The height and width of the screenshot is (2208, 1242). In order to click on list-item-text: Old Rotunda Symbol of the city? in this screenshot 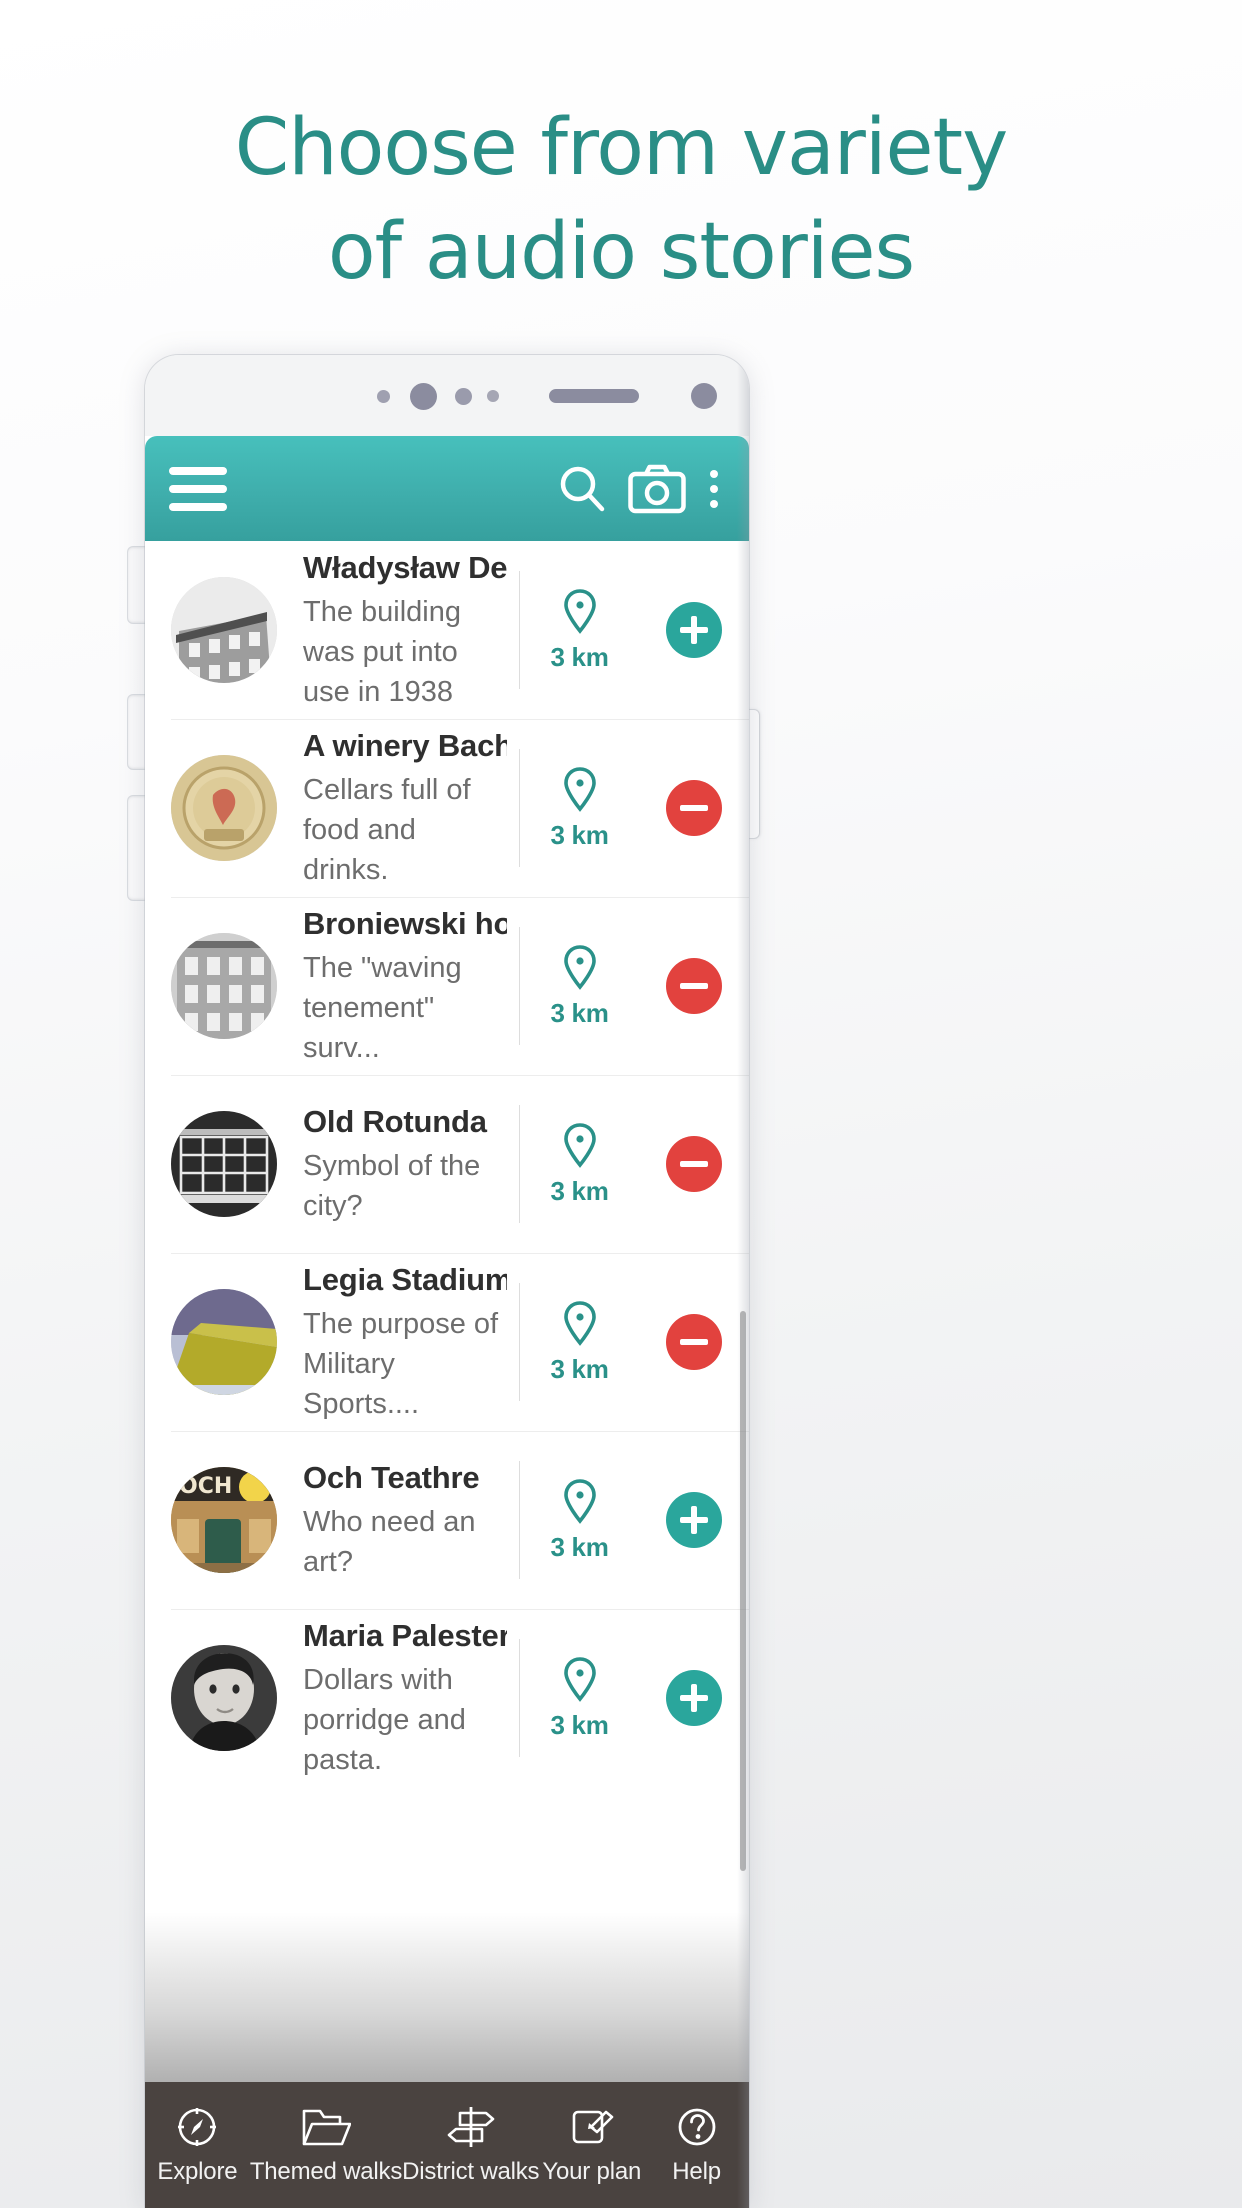, I will do `click(398, 1164)`.